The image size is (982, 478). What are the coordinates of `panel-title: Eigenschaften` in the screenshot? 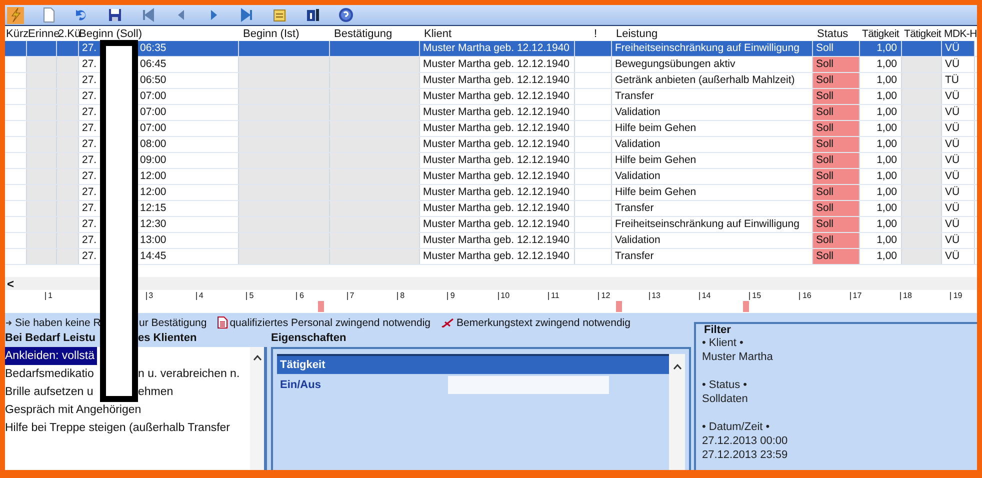 It's located at (309, 339).